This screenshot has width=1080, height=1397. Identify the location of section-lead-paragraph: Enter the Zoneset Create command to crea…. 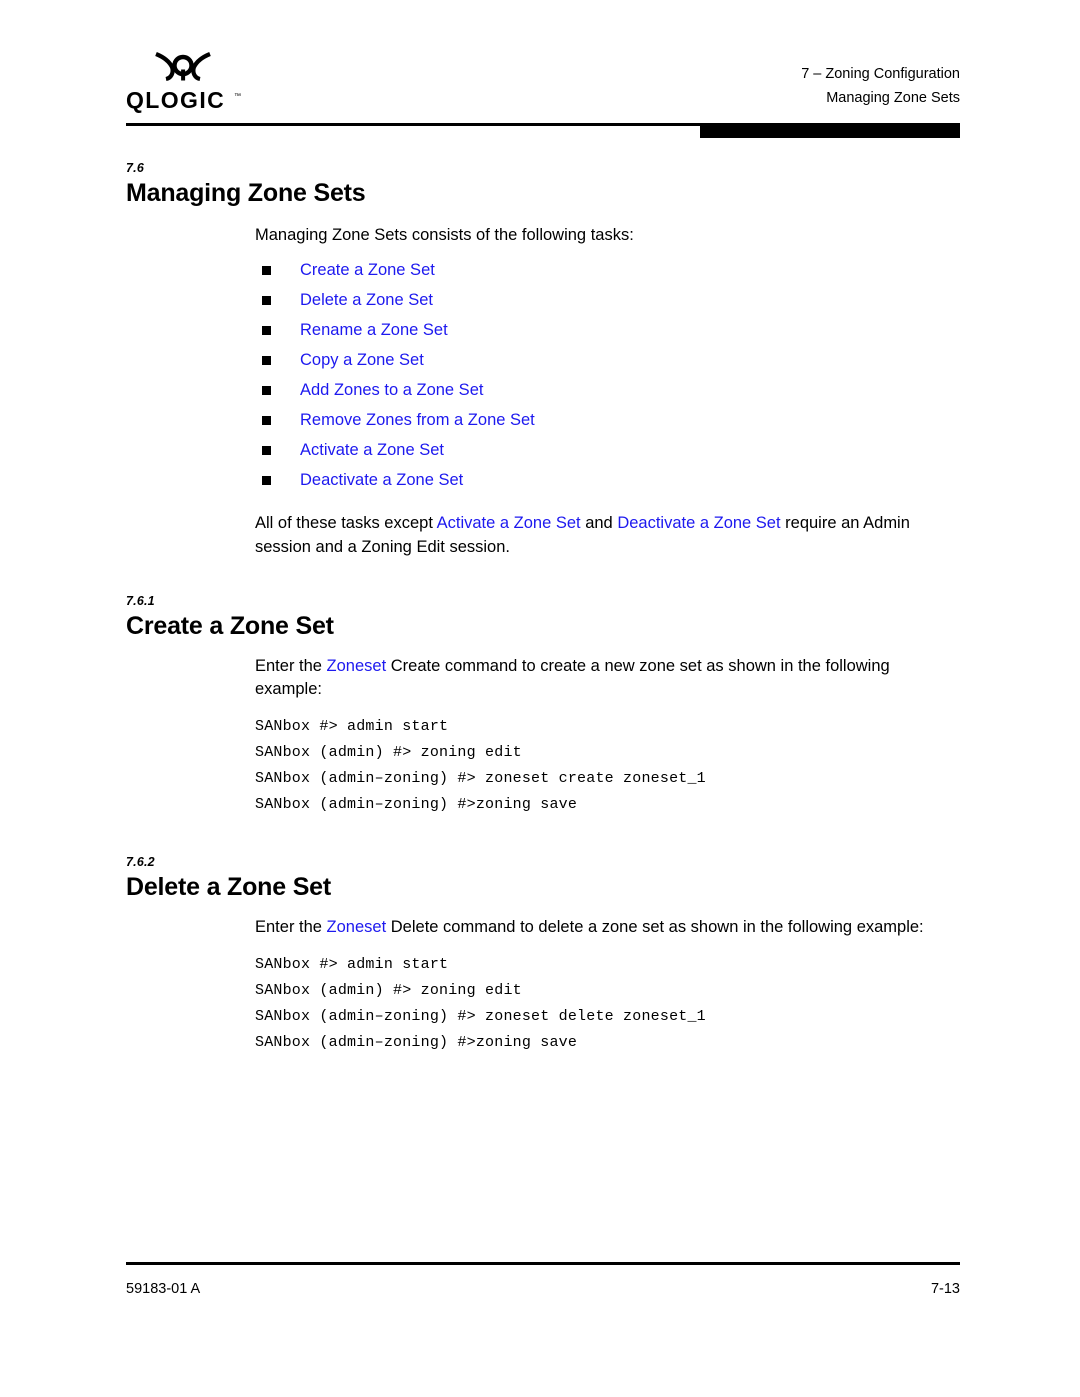
(607, 678).